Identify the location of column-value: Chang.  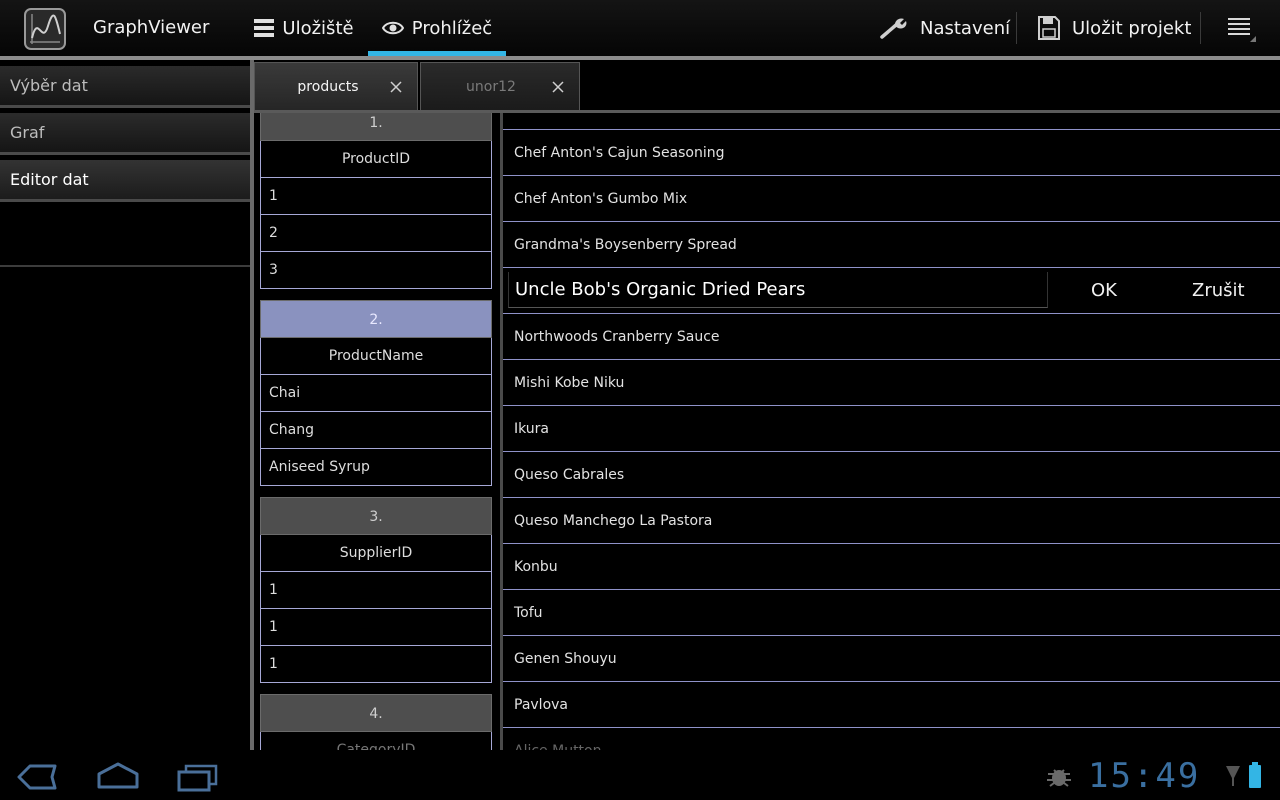
(376, 430).